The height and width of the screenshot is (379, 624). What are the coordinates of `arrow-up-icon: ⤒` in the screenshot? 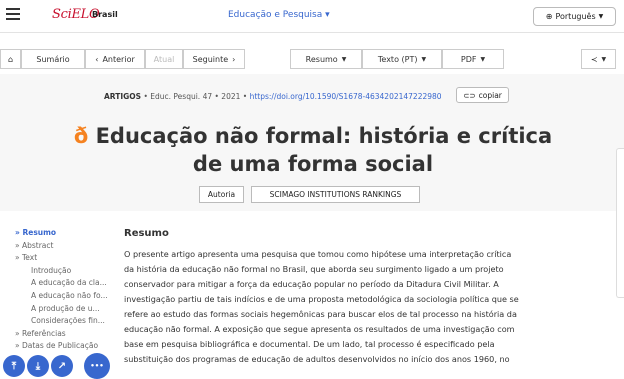 It's located at (14, 366).